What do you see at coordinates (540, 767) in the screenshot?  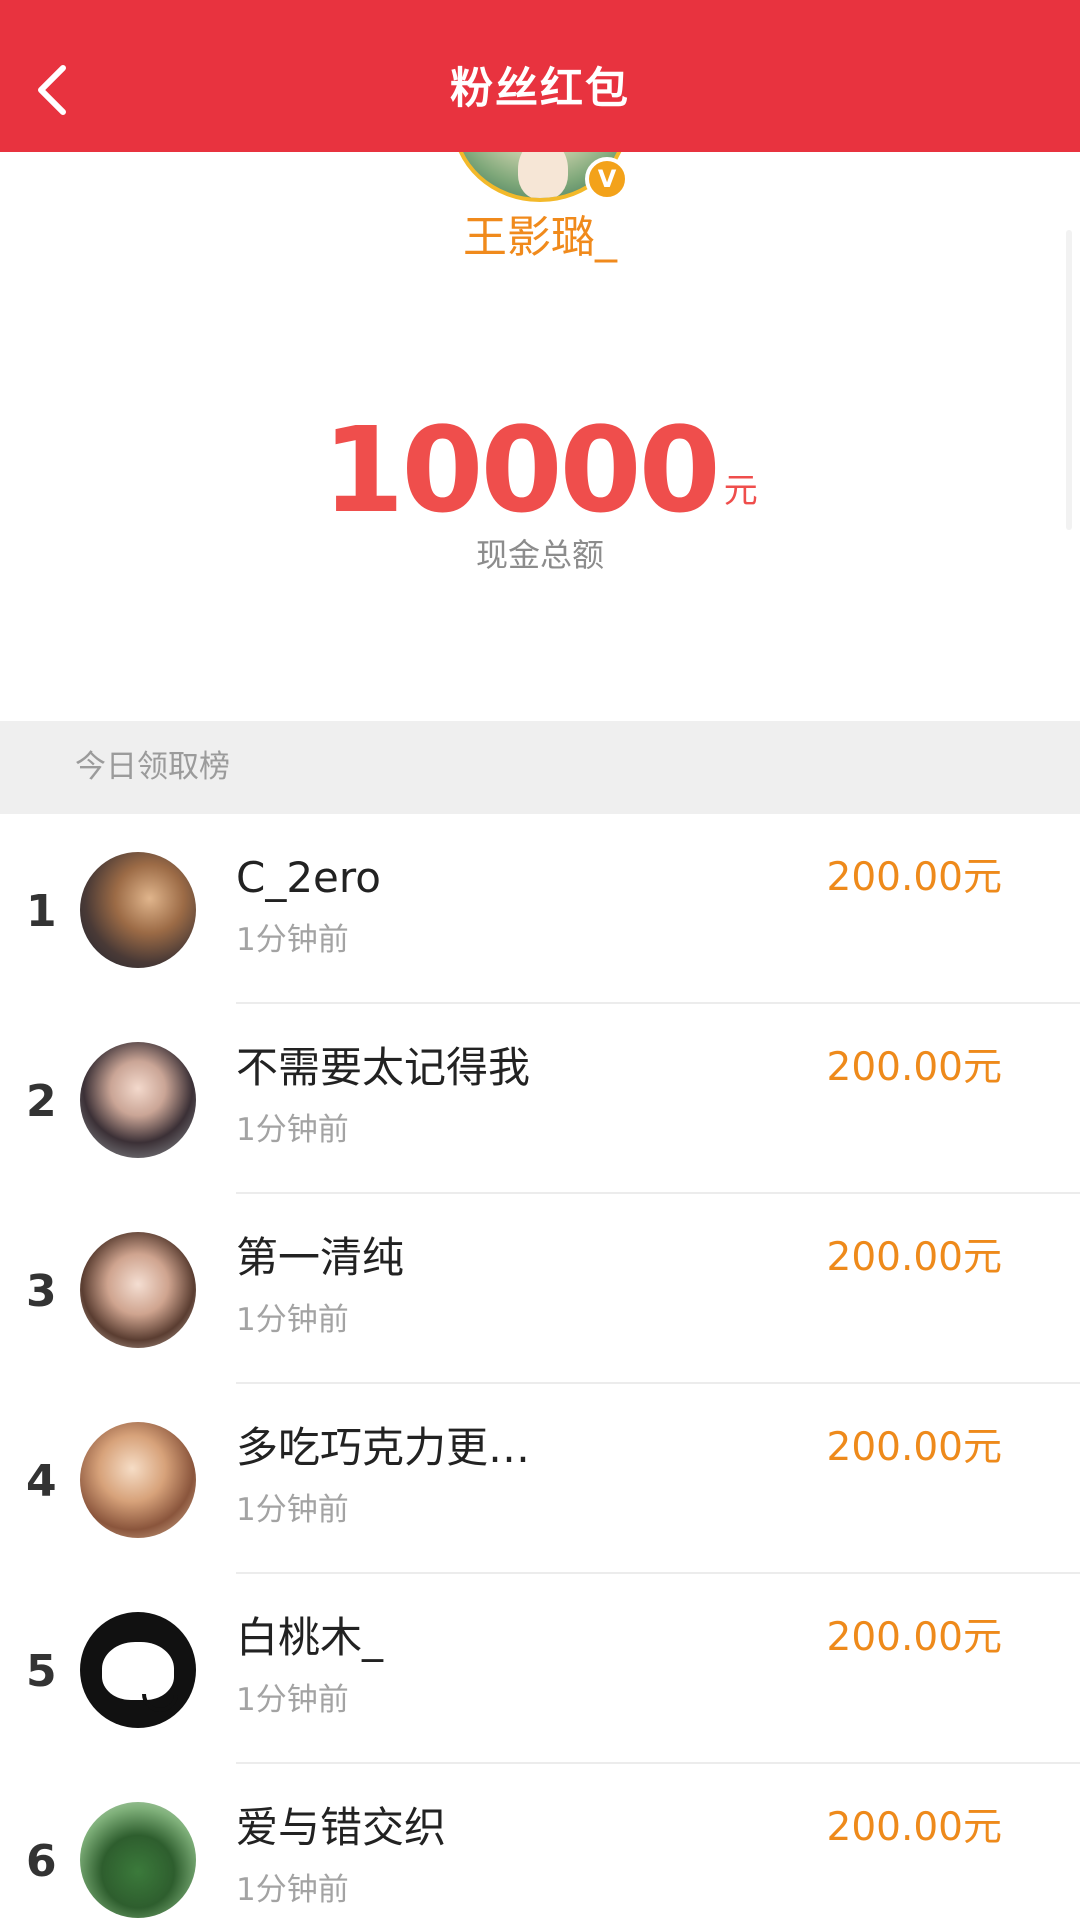 I see `section-header: 今日领取榜` at bounding box center [540, 767].